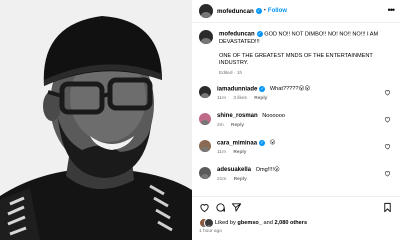  What do you see at coordinates (235, 11) in the screenshot?
I see `author-username: mofeduncan` at bounding box center [235, 11].